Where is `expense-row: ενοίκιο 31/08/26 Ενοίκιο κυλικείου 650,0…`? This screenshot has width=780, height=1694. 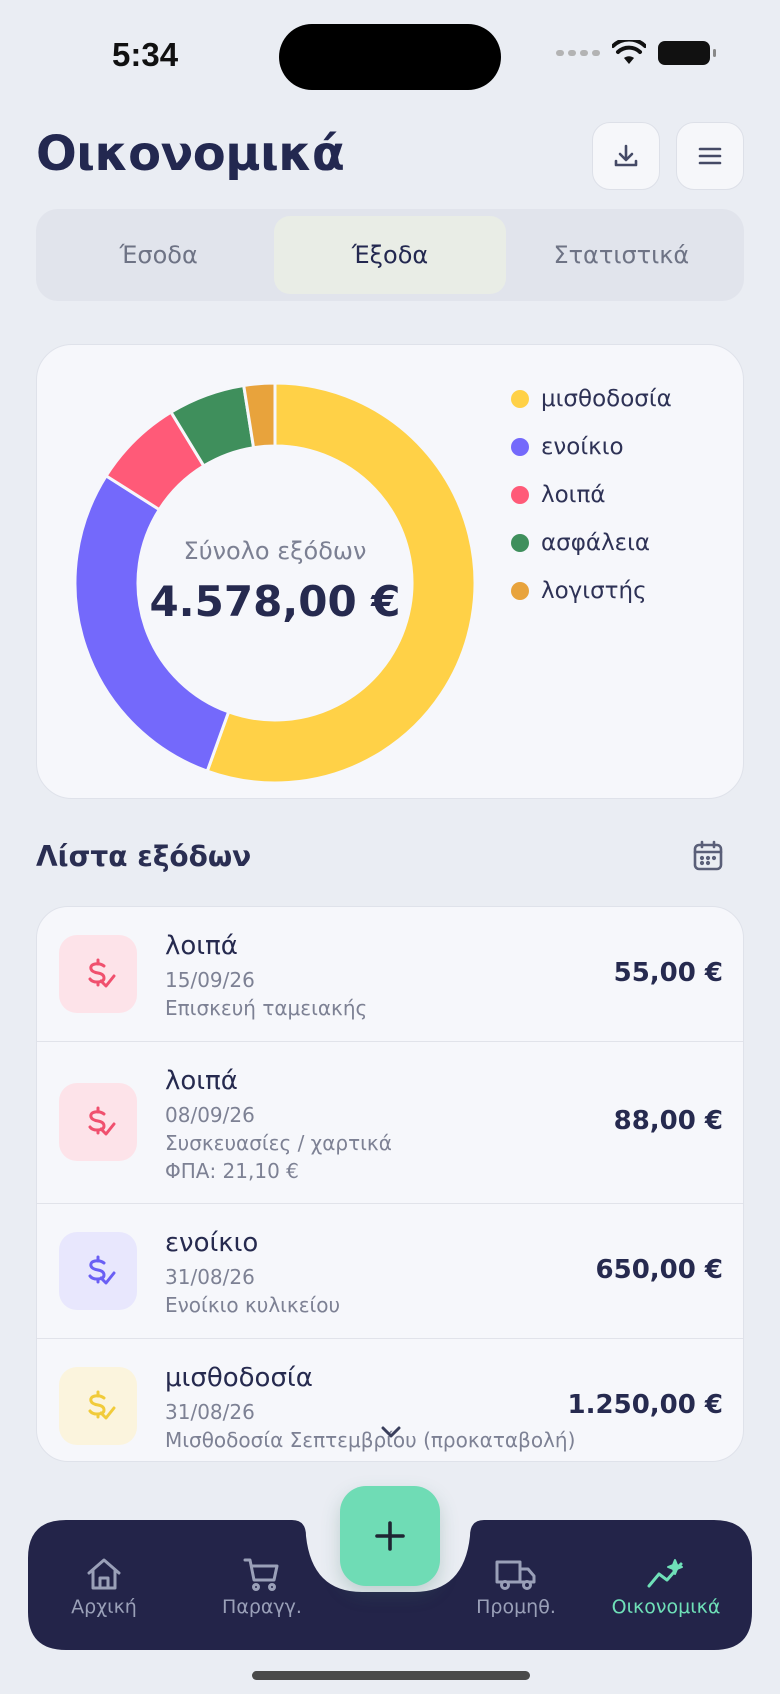 expense-row: ενοίκιο 31/08/26 Ενοίκιο κυλικείου 650,0… is located at coordinates (390, 1271).